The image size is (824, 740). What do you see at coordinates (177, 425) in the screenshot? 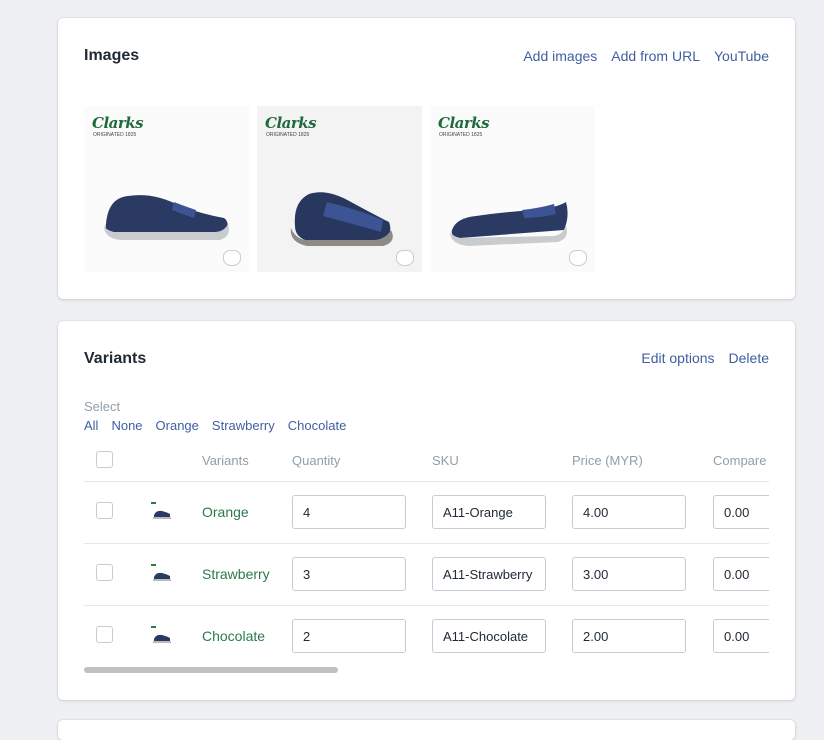
I see `filter-orange: Orange` at bounding box center [177, 425].